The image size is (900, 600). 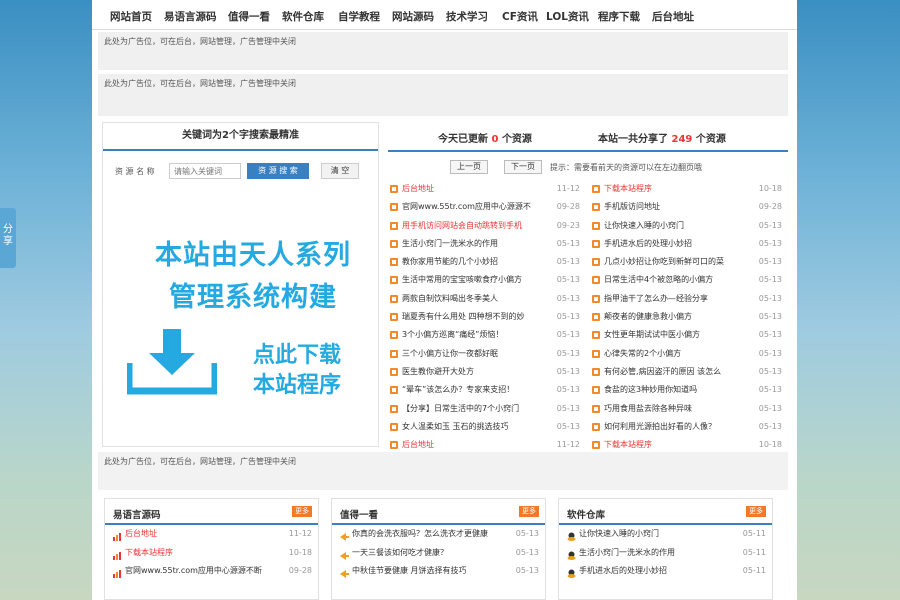 I want to click on box-list-item: 你真的会洗衣服吗？怎么洗衣才更健康 05-13, so click(x=438, y=534).